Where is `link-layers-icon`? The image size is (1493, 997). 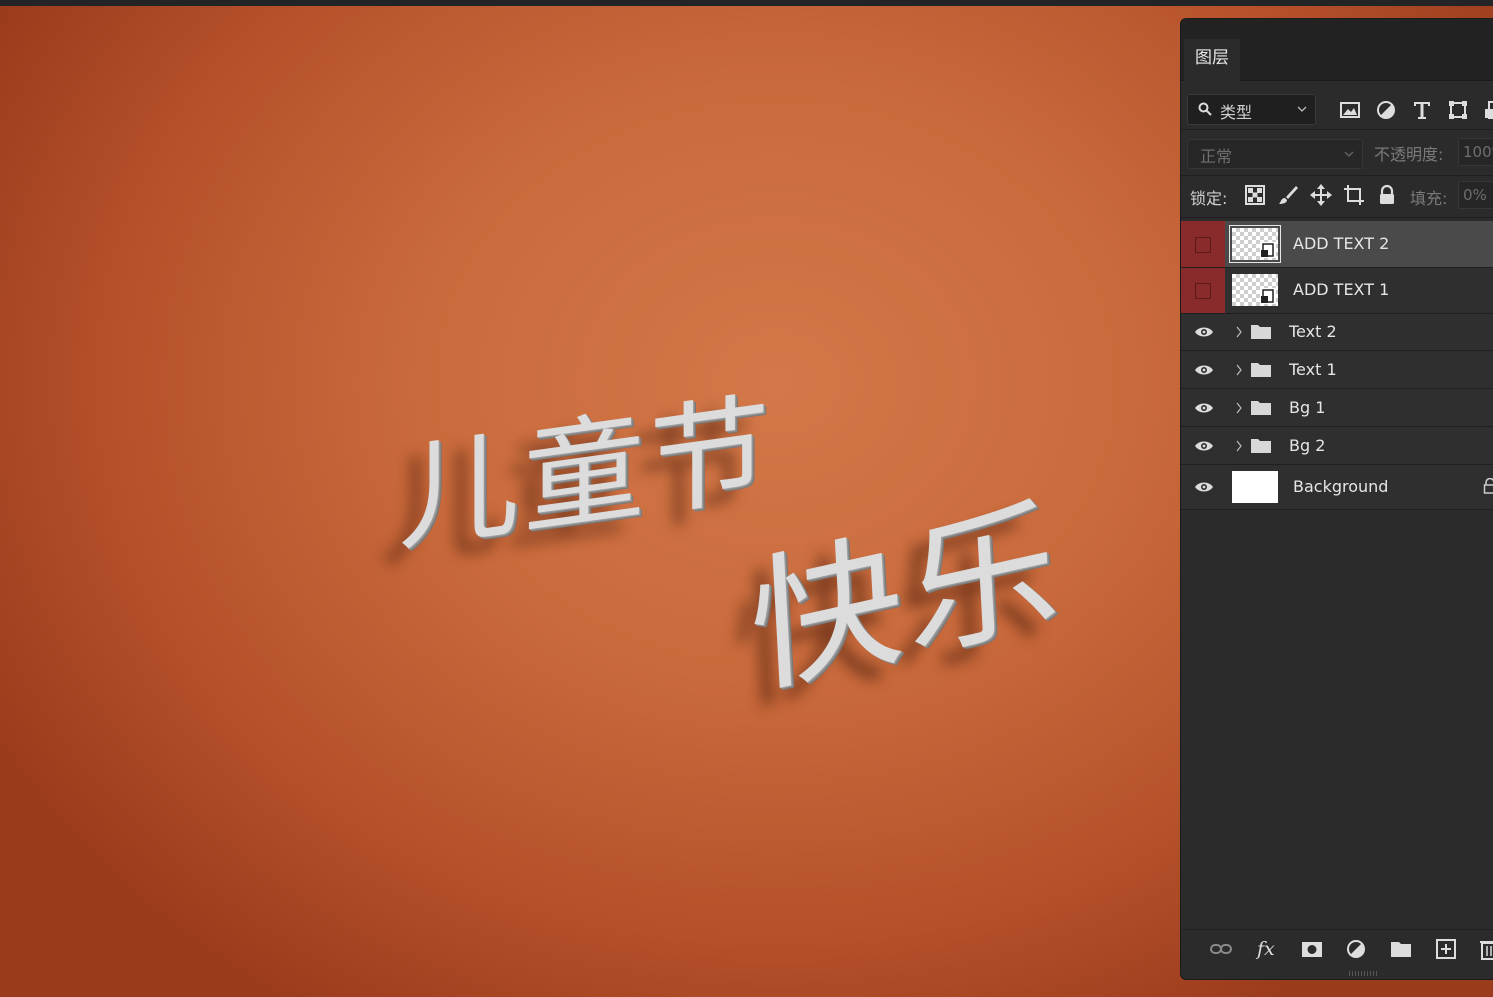
link-layers-icon is located at coordinates (1221, 949).